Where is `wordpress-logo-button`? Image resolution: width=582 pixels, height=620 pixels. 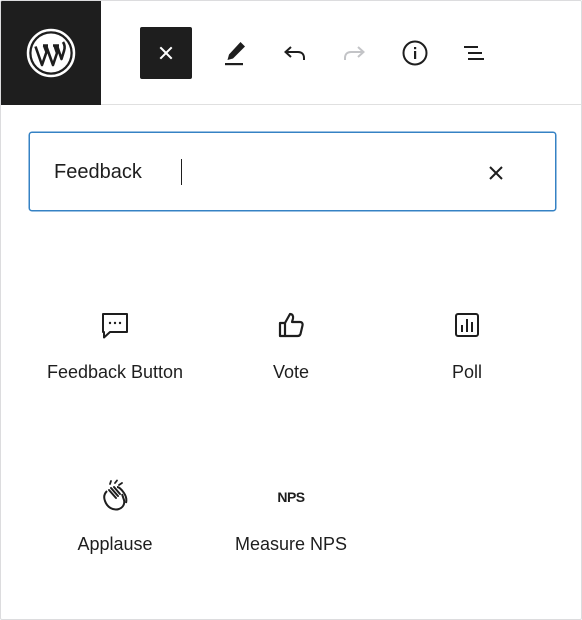 wordpress-logo-button is located at coordinates (51, 53).